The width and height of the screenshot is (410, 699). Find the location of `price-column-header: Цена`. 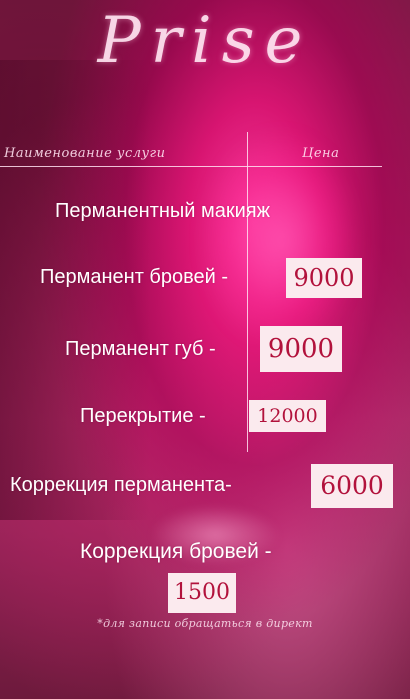

price-column-header: Цена is located at coordinates (321, 153).